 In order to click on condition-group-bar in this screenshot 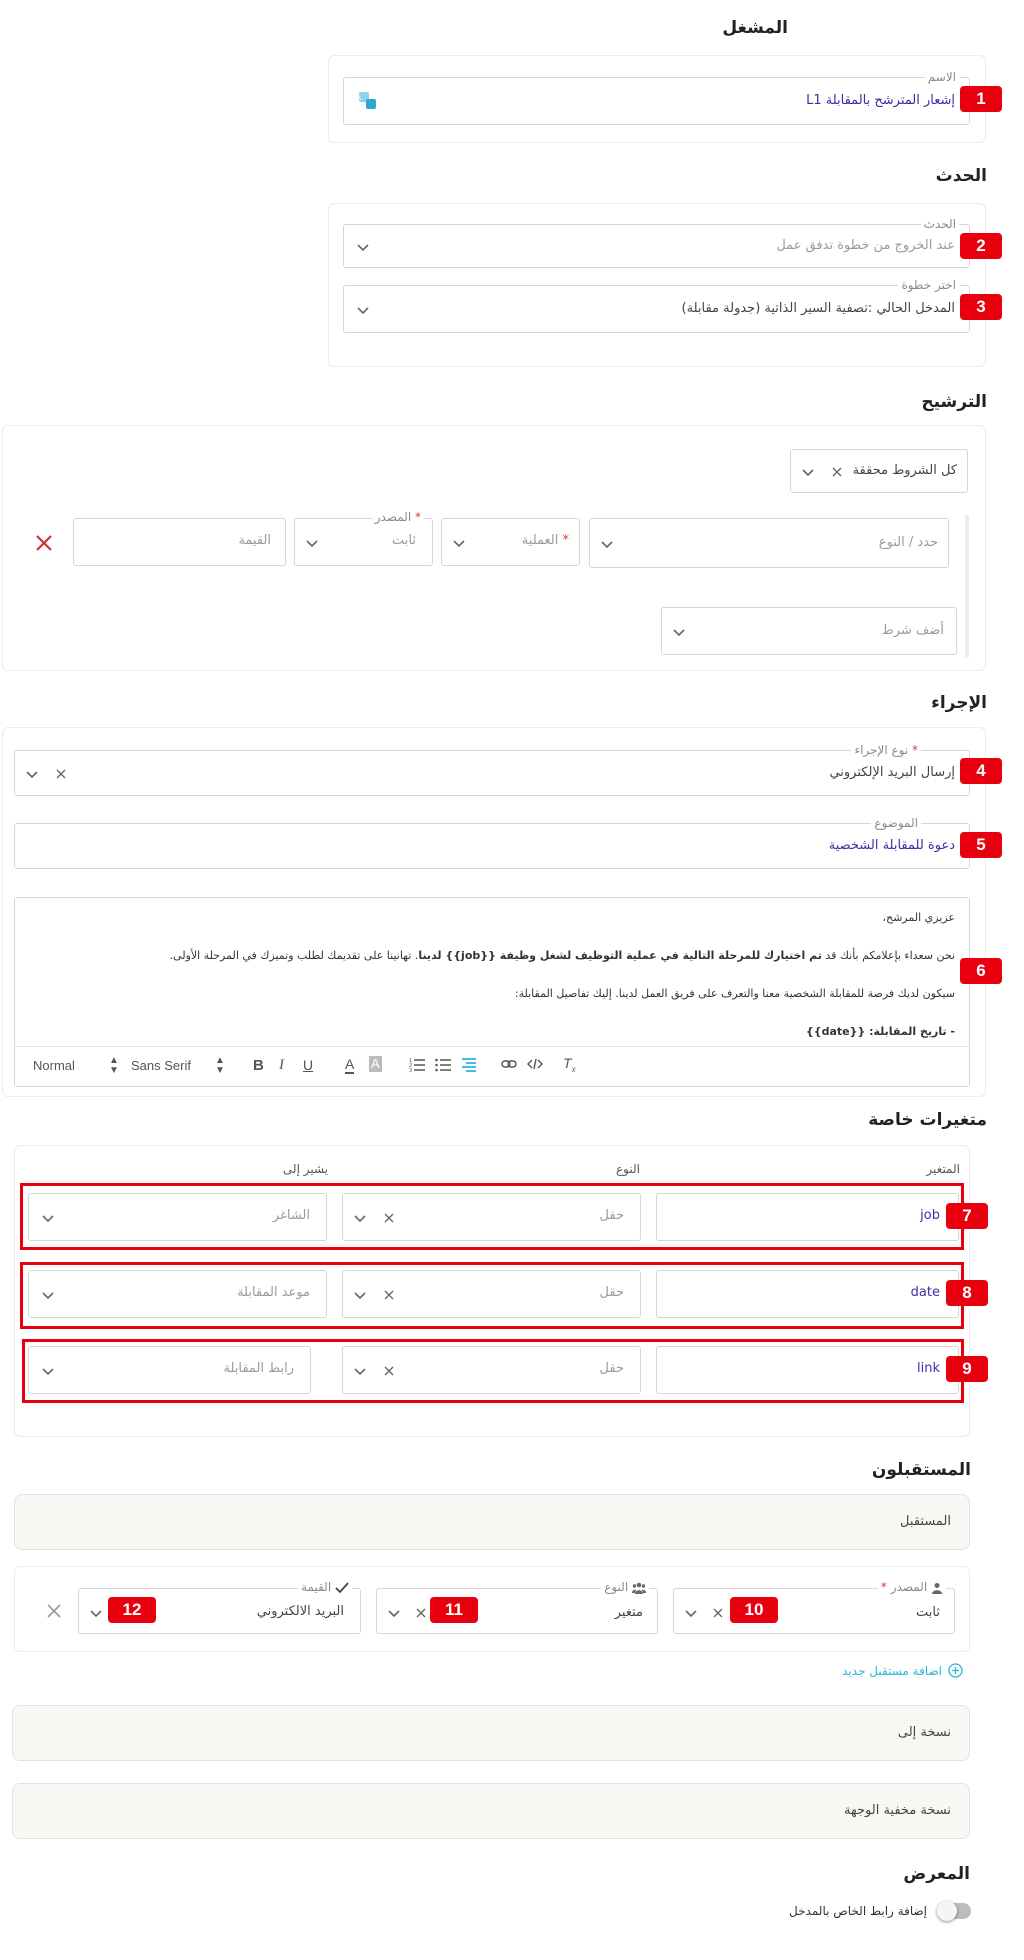, I will do `click(967, 586)`.